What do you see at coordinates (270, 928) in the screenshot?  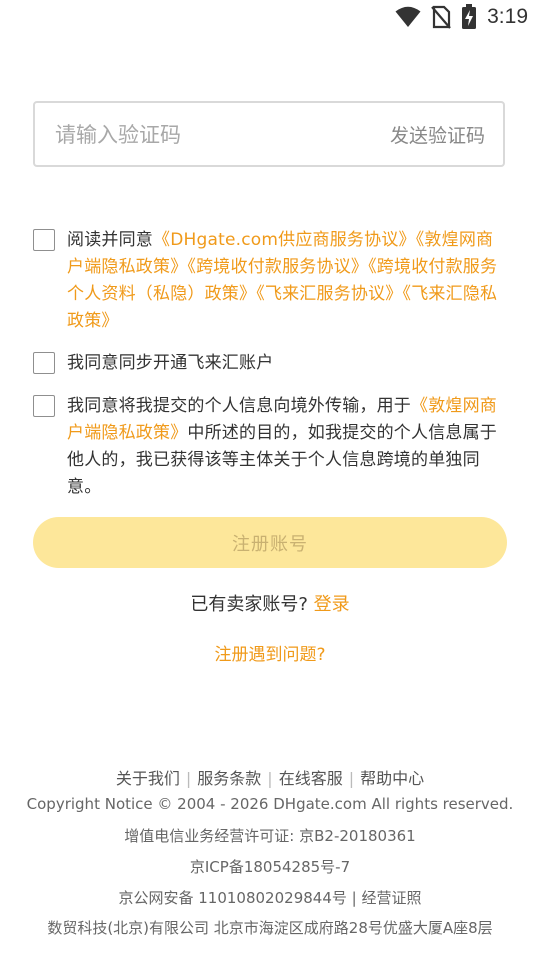 I see `footer-company: 数贸科技(北京)有限公司 北京市海淀区成府路28号优盛大厦A座8层` at bounding box center [270, 928].